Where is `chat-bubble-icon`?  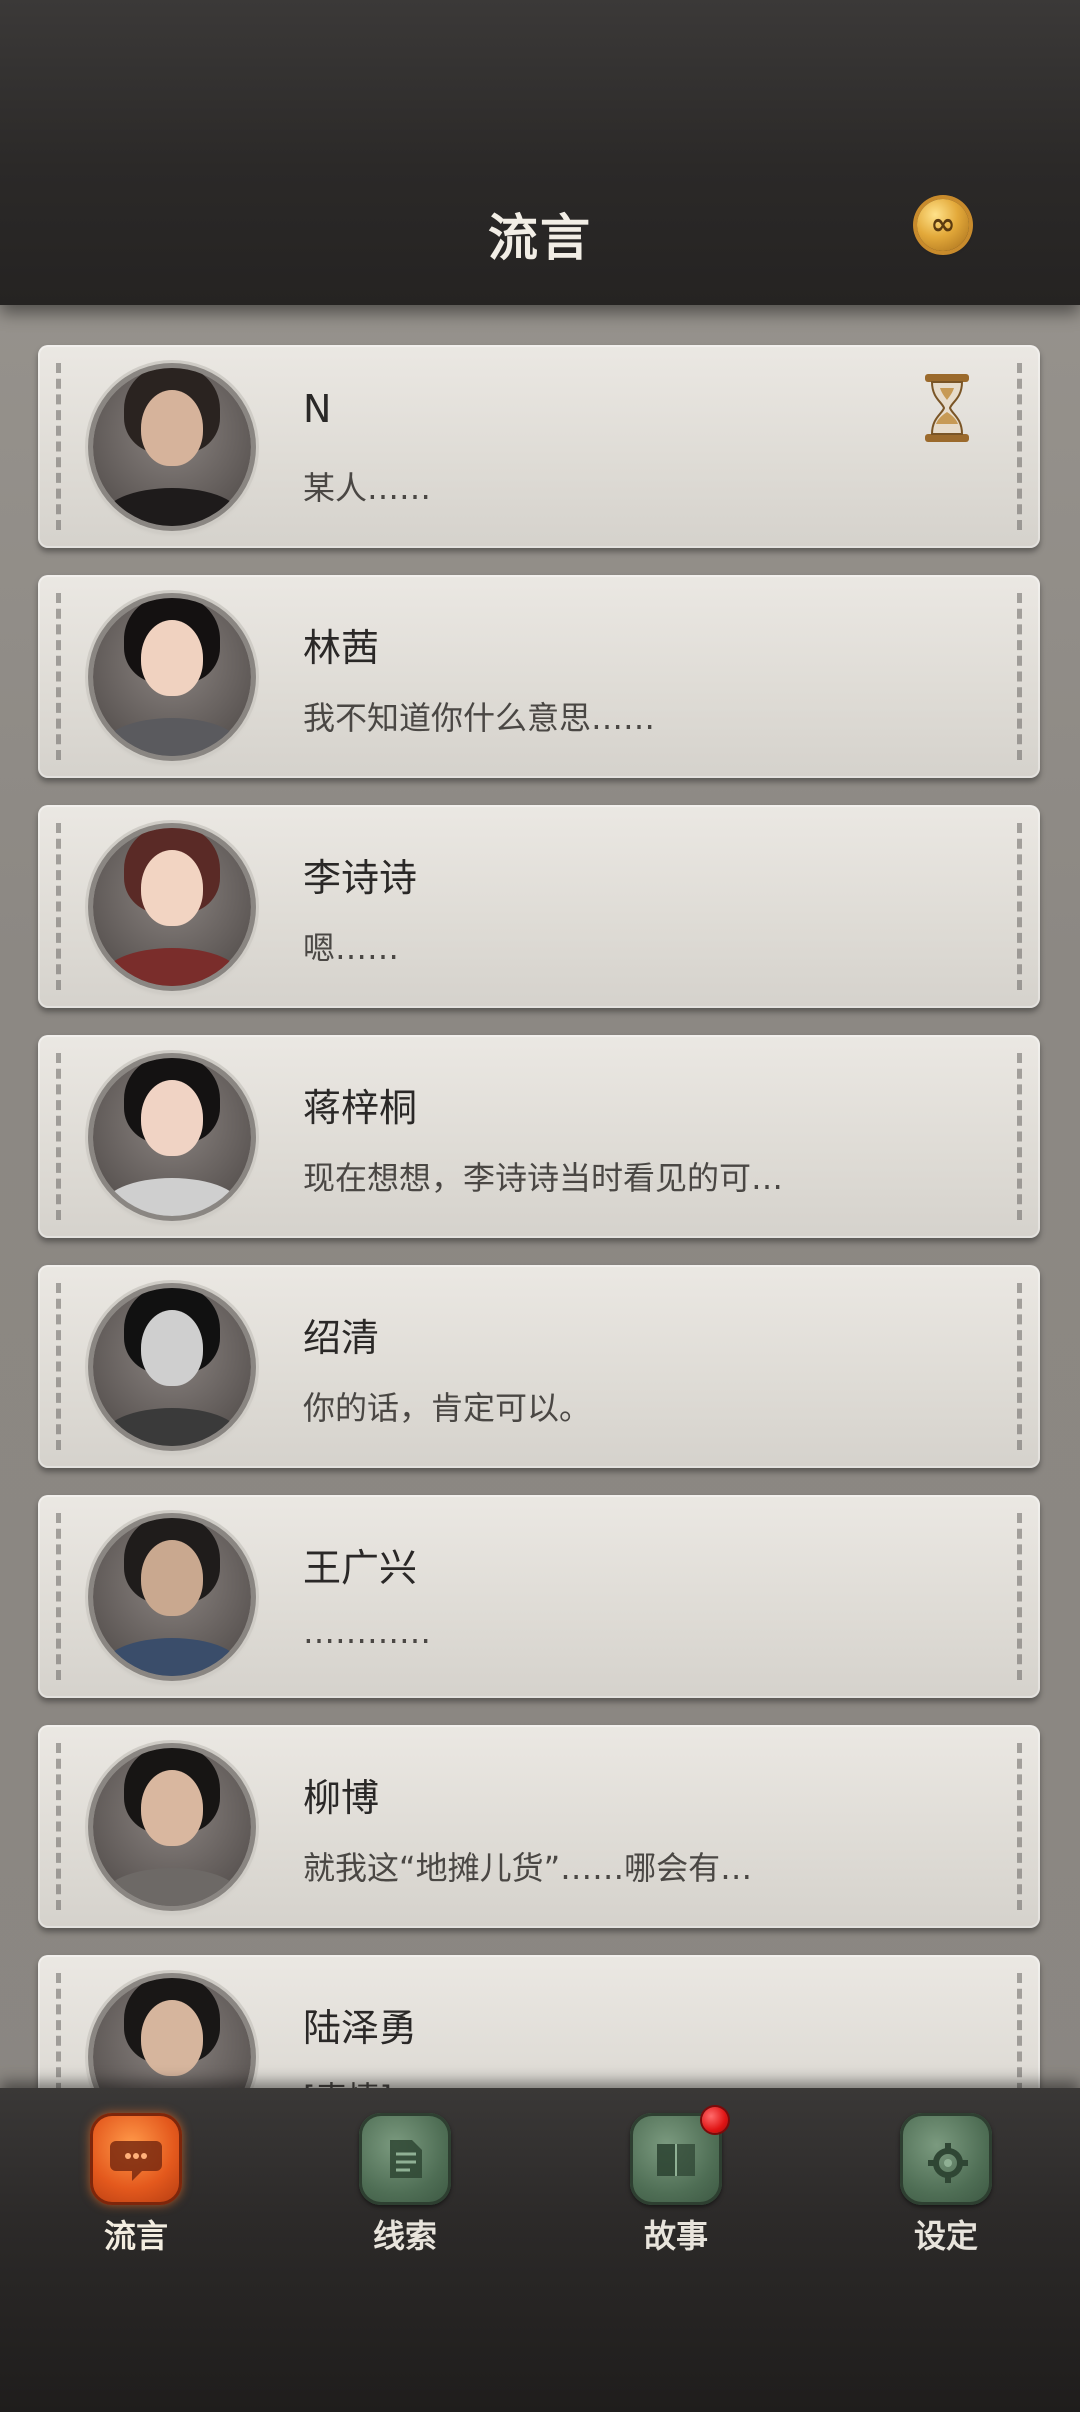 chat-bubble-icon is located at coordinates (136, 2159).